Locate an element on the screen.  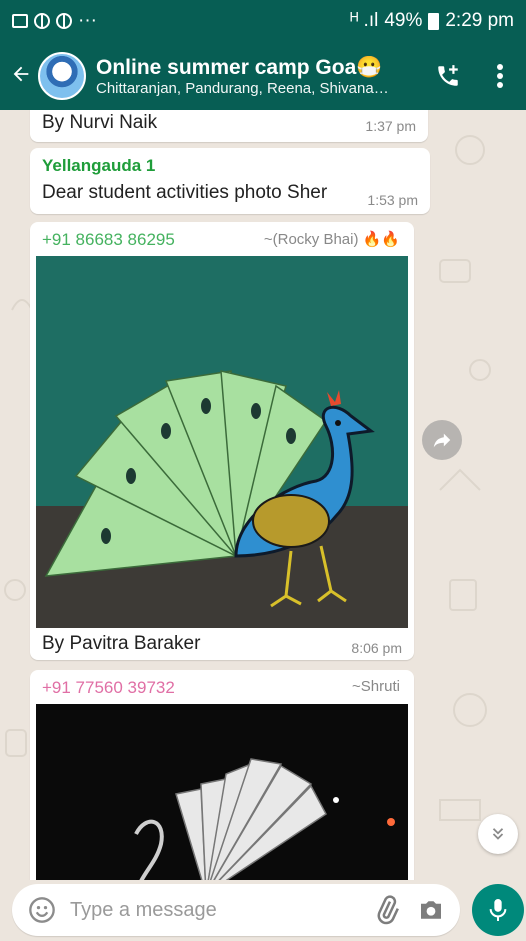
scroll-to-bottom-button is located at coordinates (498, 834).